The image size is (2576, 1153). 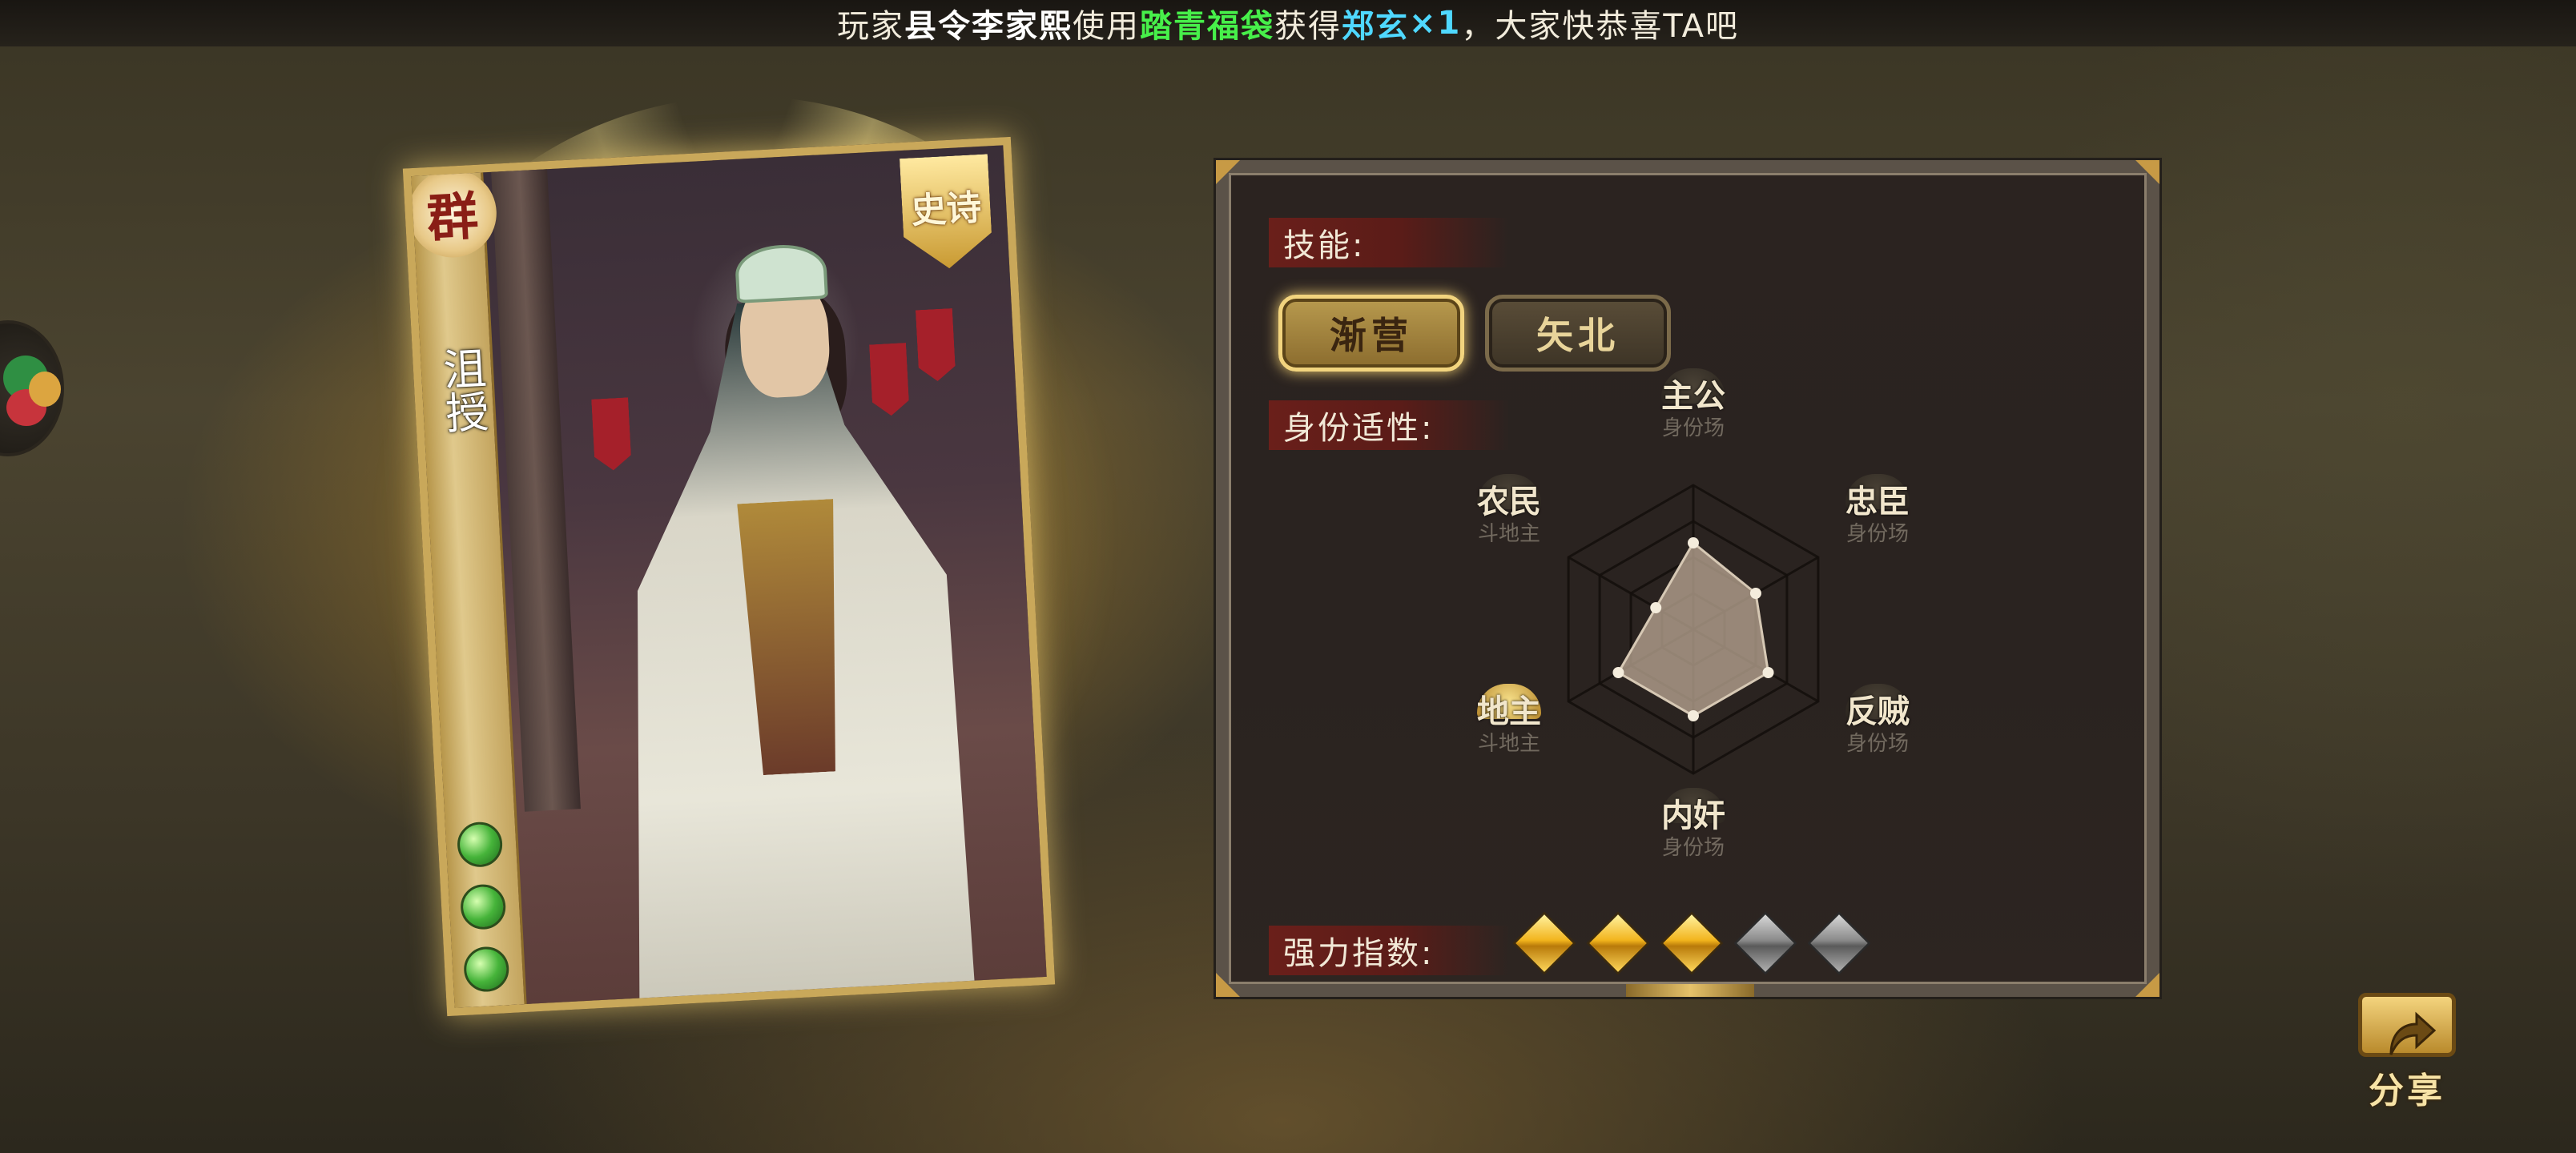 I want to click on role-name: 主公, so click(x=1693, y=397).